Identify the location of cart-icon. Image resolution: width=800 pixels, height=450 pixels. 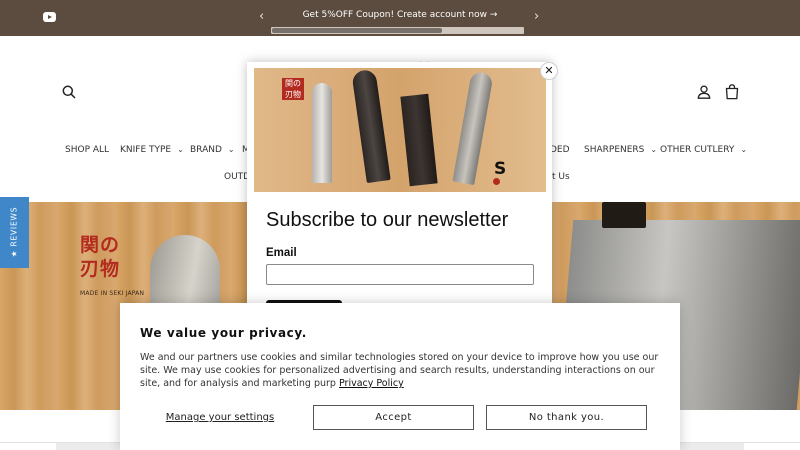
(732, 92).